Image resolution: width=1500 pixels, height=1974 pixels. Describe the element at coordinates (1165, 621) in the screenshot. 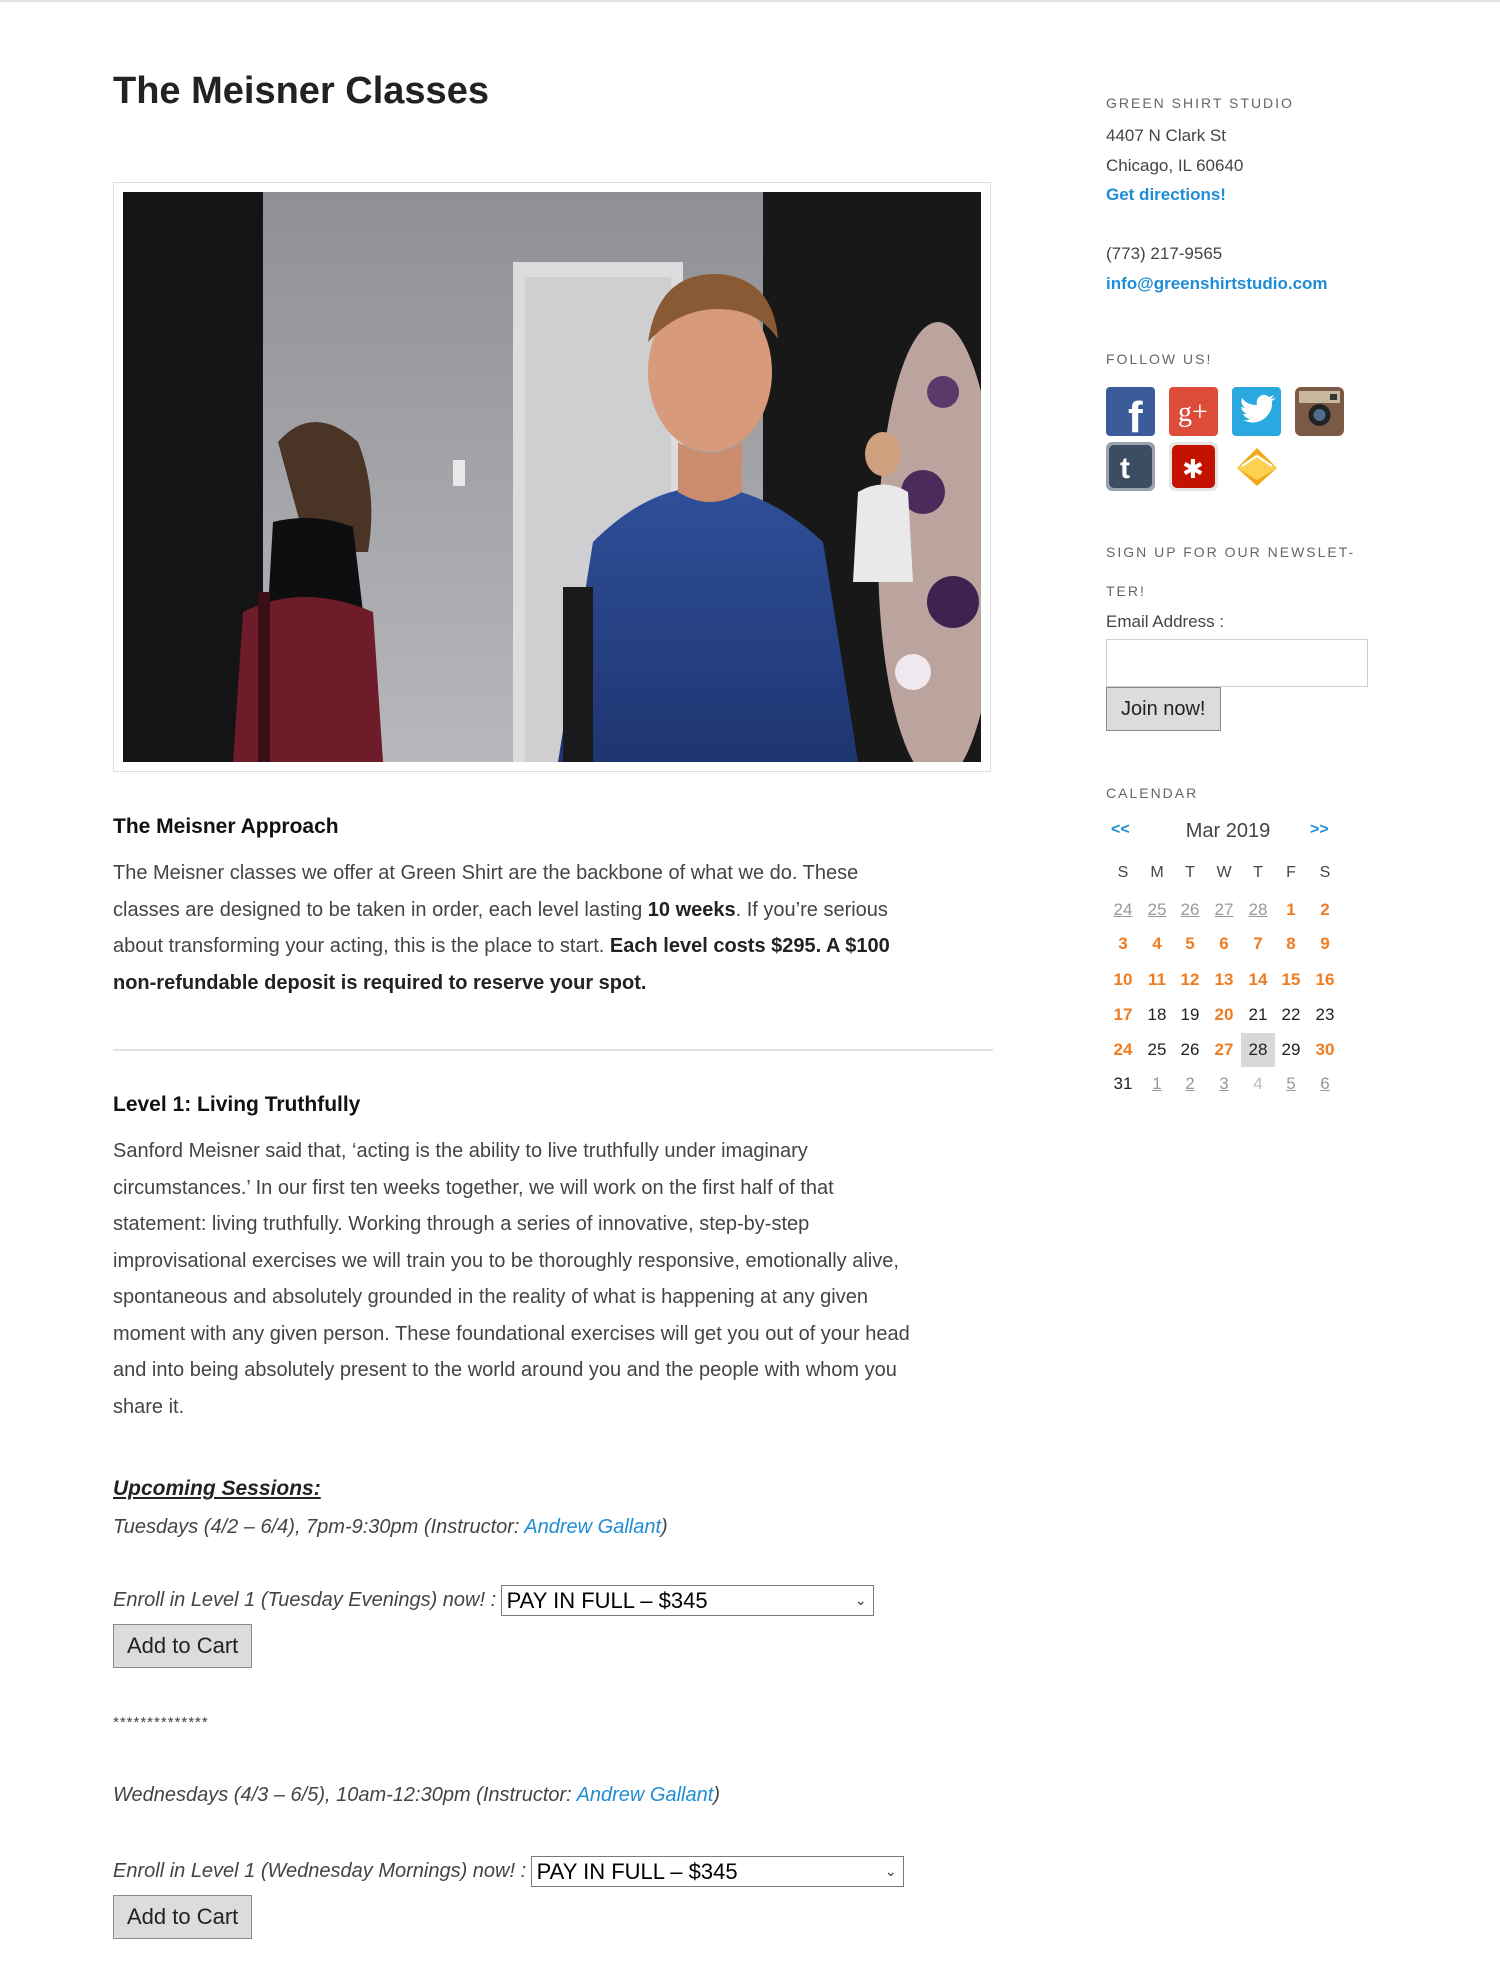

I see `email-address-label: Email Address :` at that location.